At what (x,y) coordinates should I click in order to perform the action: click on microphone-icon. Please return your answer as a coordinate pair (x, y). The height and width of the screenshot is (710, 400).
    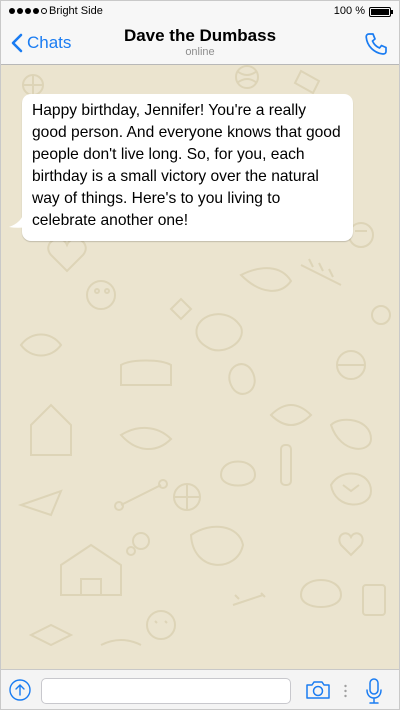
    Looking at the image, I should click on (374, 691).